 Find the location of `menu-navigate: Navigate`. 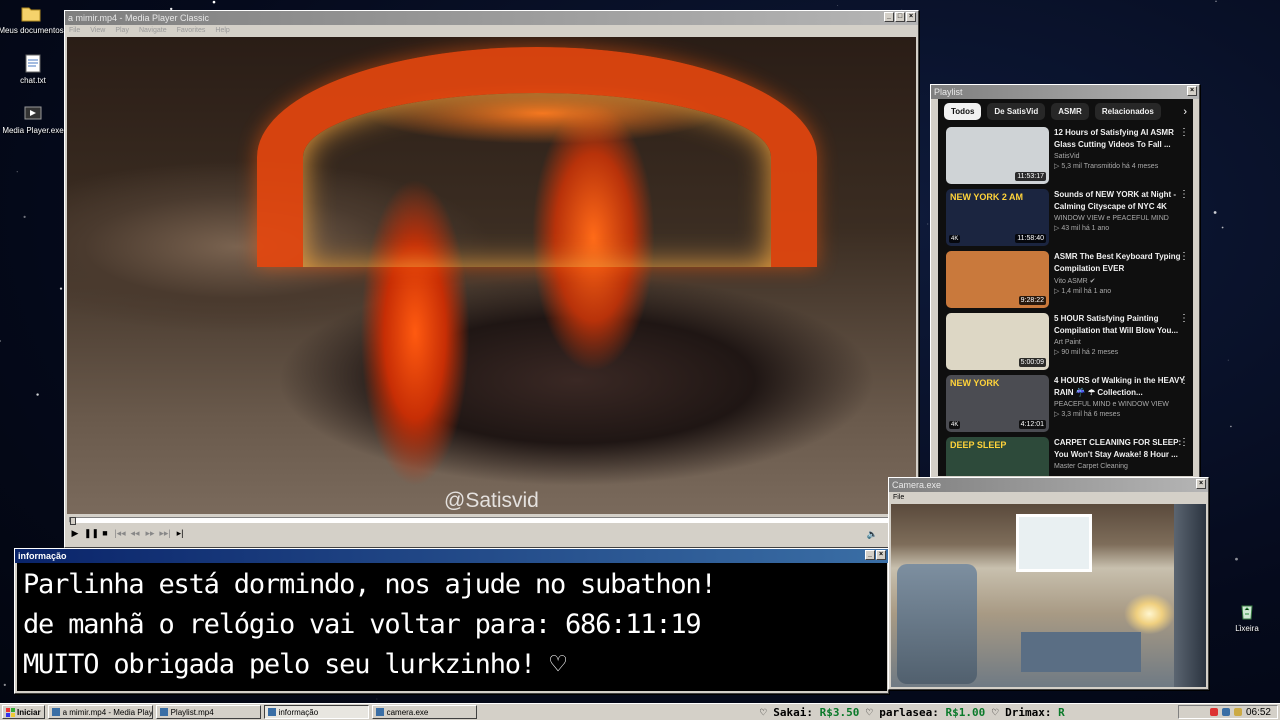

menu-navigate: Navigate is located at coordinates (153, 30).